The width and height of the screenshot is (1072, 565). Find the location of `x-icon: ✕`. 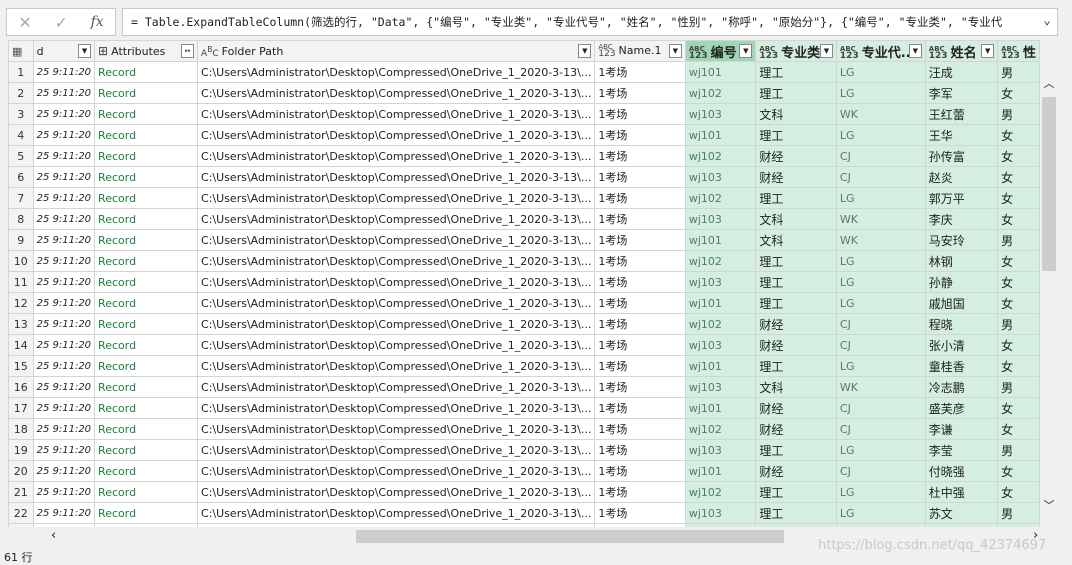

x-icon: ✕ is located at coordinates (24, 22).